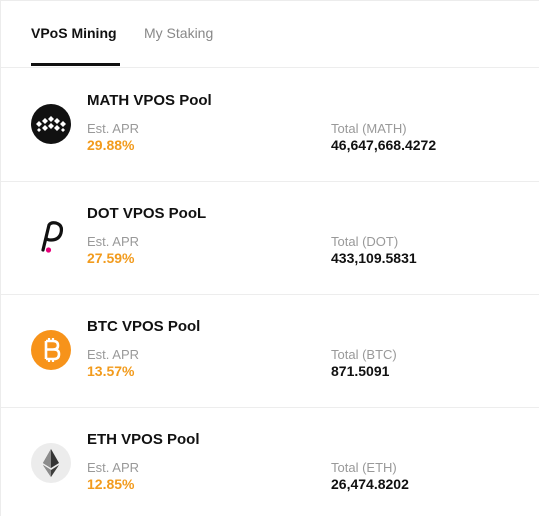 The height and width of the screenshot is (520, 539). What do you see at coordinates (144, 326) in the screenshot?
I see `pool-name: BTC VPOS Pool` at bounding box center [144, 326].